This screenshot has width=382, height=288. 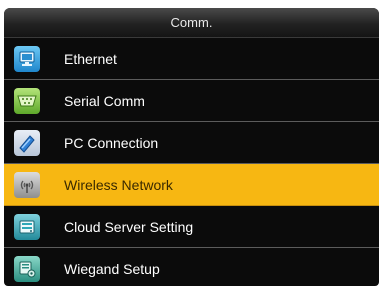 I want to click on wireless-antenna-icon, so click(x=27, y=184).